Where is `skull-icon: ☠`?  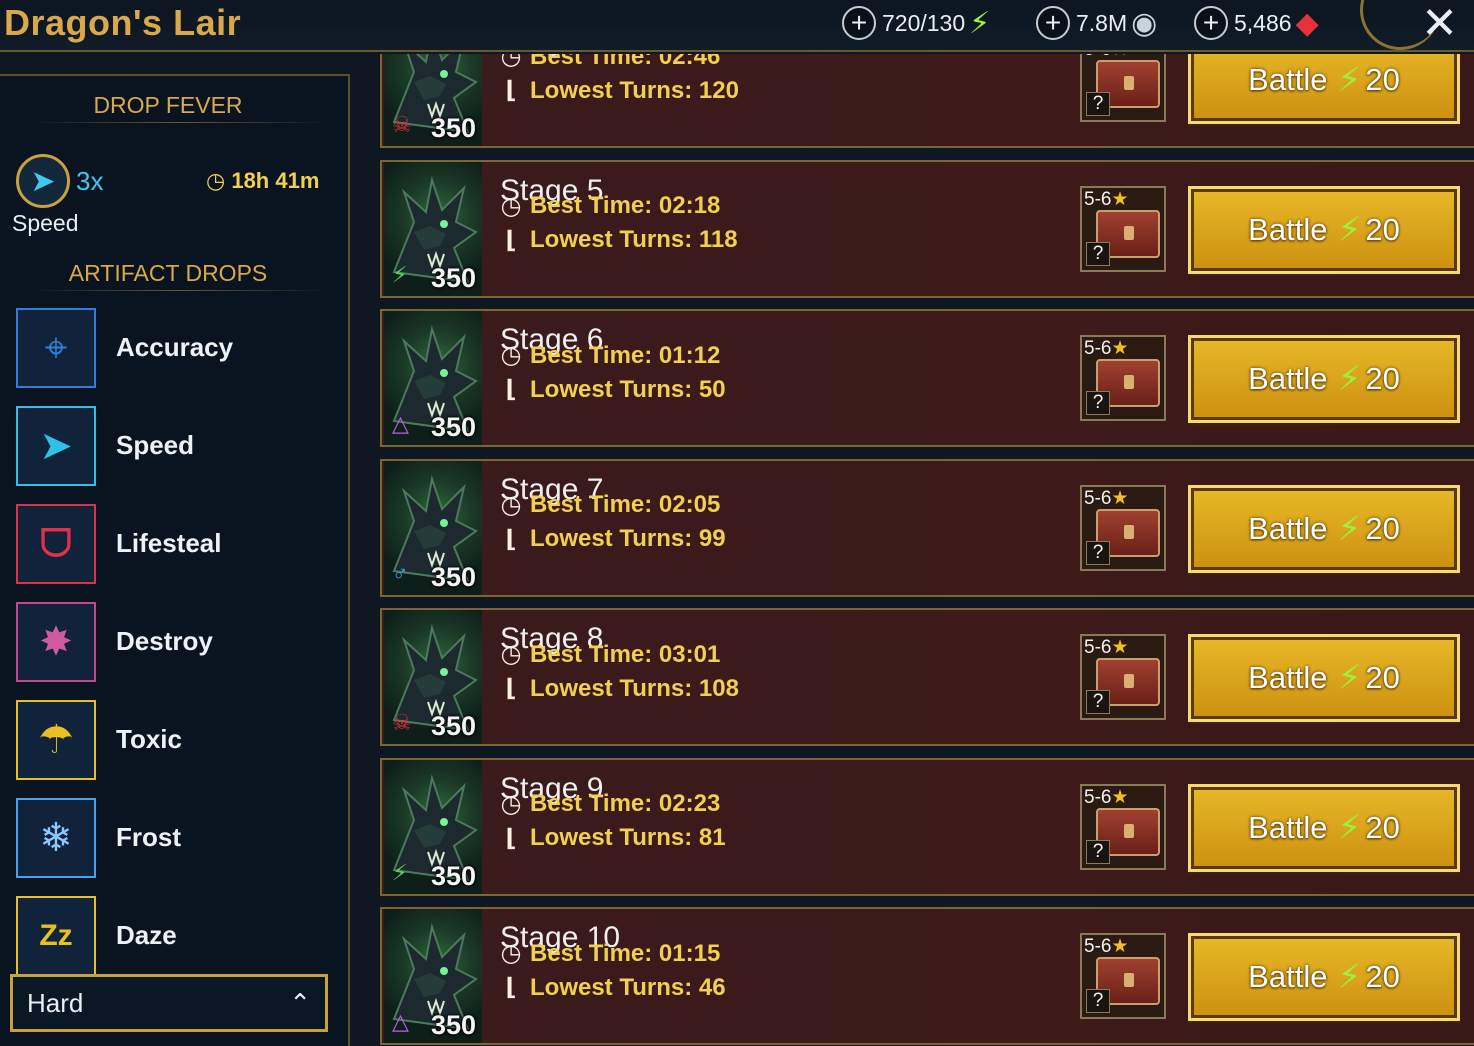 skull-icon: ☠ is located at coordinates (402, 722).